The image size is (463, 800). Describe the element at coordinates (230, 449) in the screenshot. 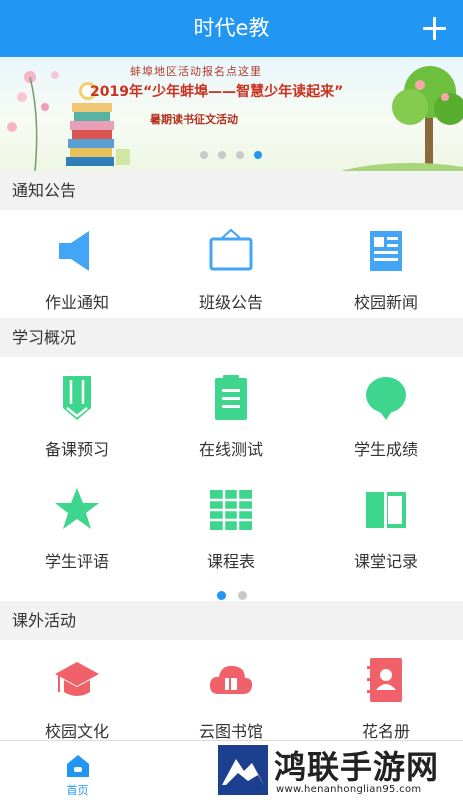

I see `grid-item-label: 在线测试` at that location.